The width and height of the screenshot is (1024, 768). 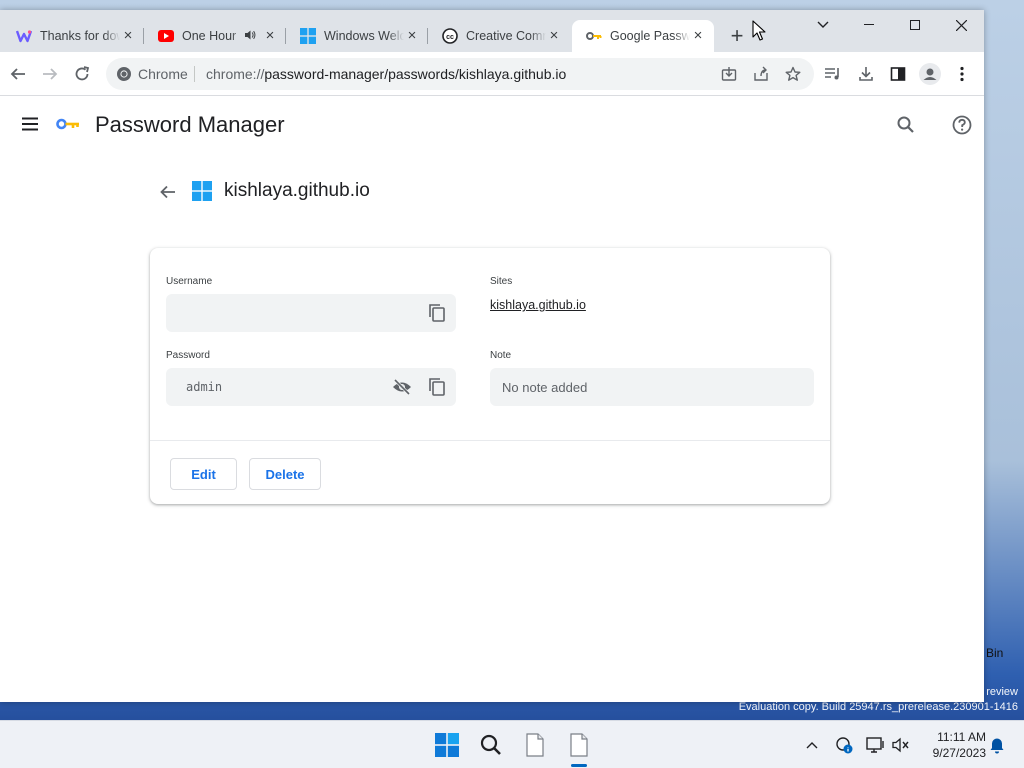 What do you see at coordinates (961, 737) in the screenshot?
I see `clock-time: 11:11 AM` at bounding box center [961, 737].